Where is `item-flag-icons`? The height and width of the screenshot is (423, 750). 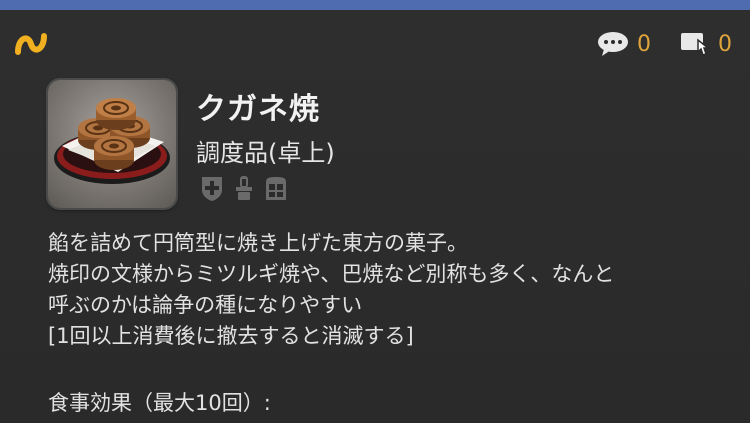
item-flag-icons is located at coordinates (244, 188).